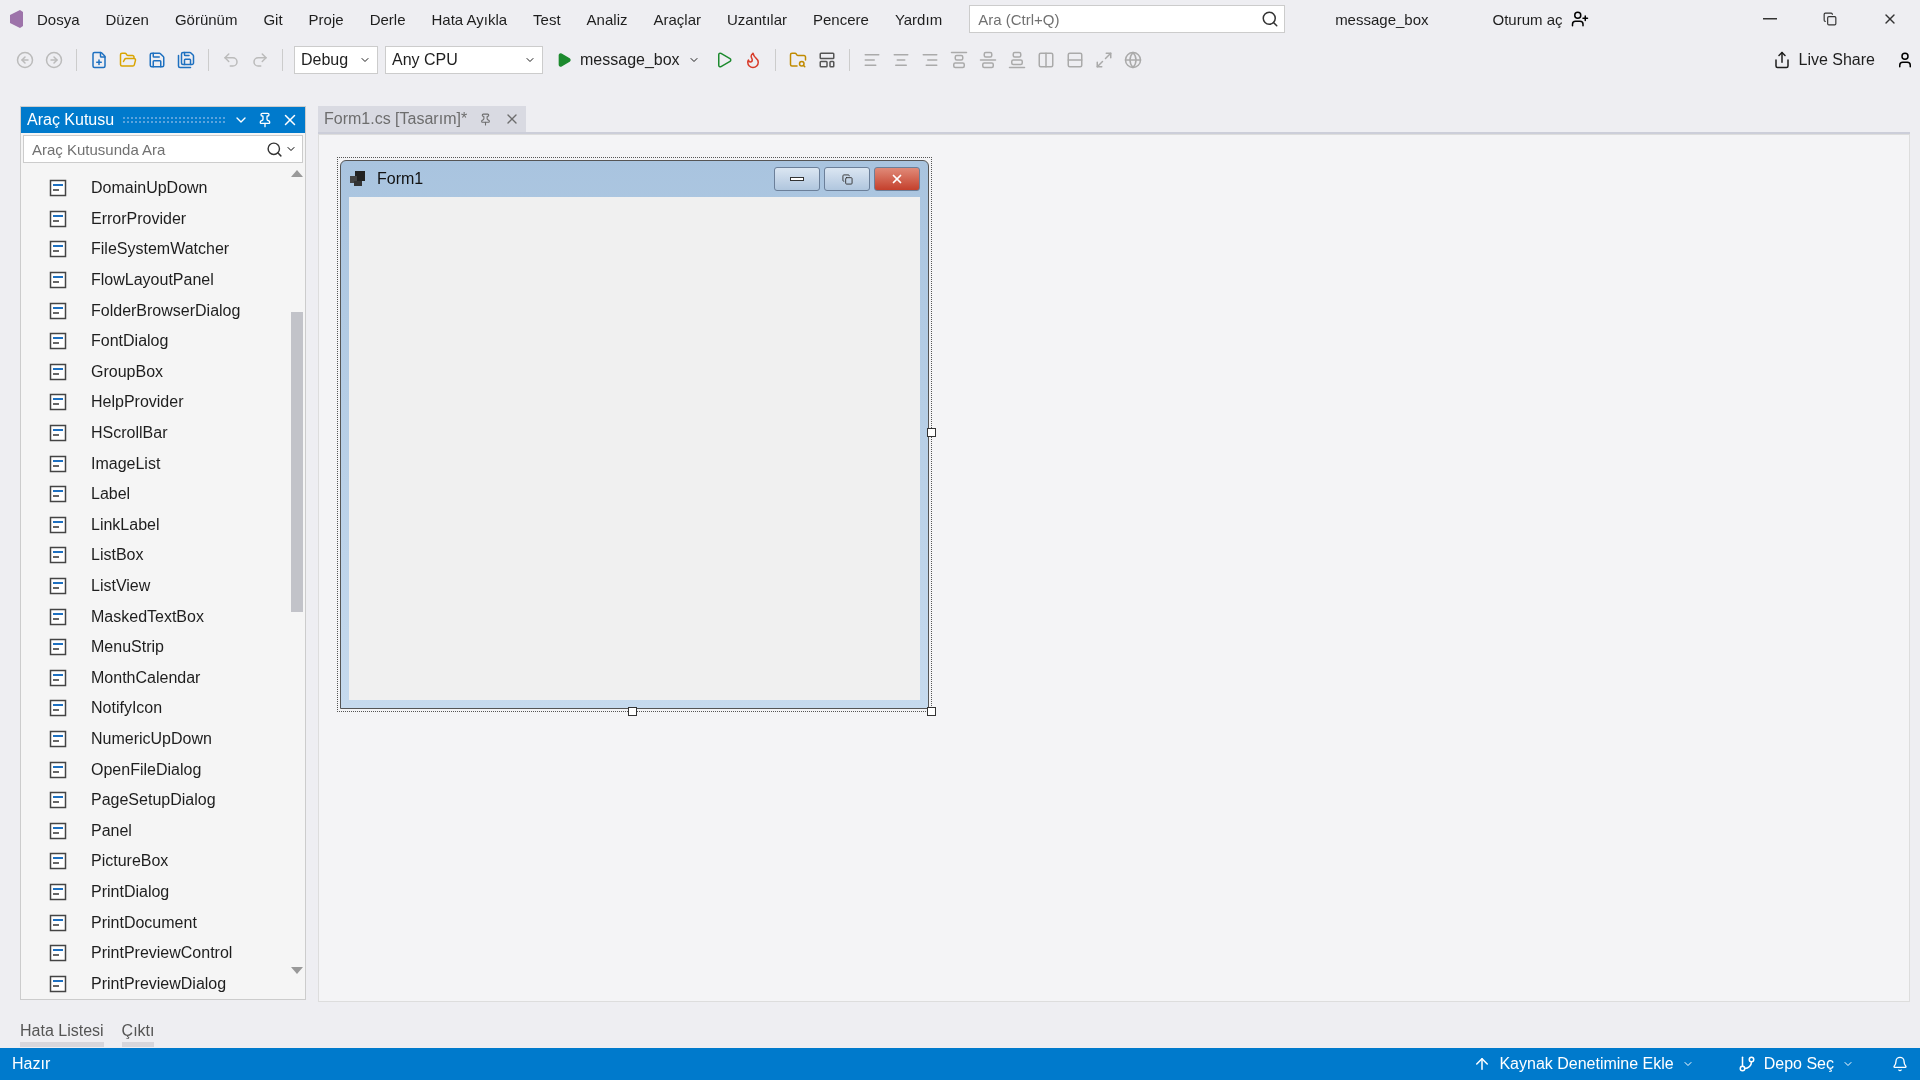 This screenshot has height=1080, width=1920. I want to click on sign-in-link: Oturum aç, so click(1527, 19).